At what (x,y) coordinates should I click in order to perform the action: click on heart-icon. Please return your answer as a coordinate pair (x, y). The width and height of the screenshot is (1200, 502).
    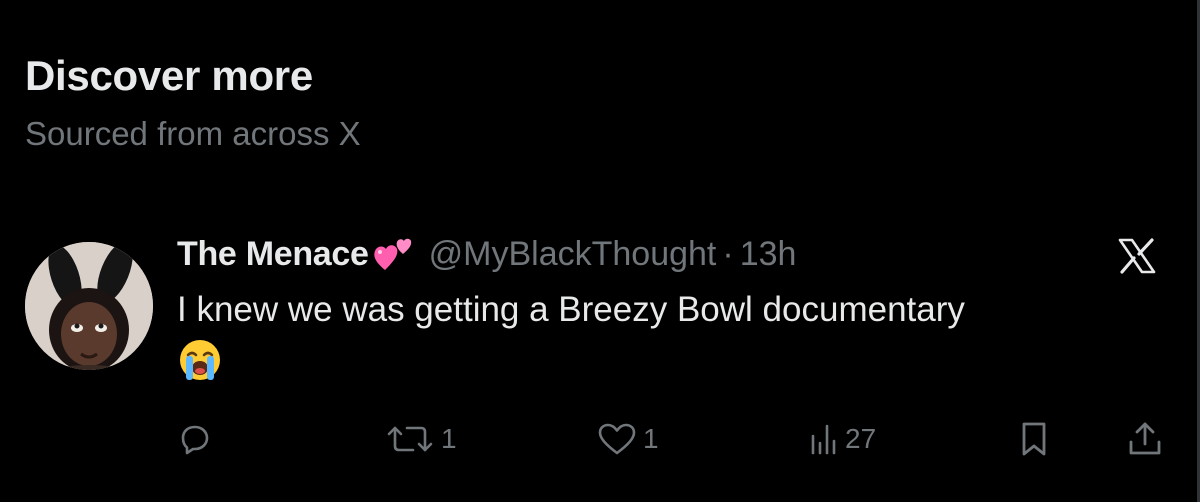
    Looking at the image, I should click on (617, 439).